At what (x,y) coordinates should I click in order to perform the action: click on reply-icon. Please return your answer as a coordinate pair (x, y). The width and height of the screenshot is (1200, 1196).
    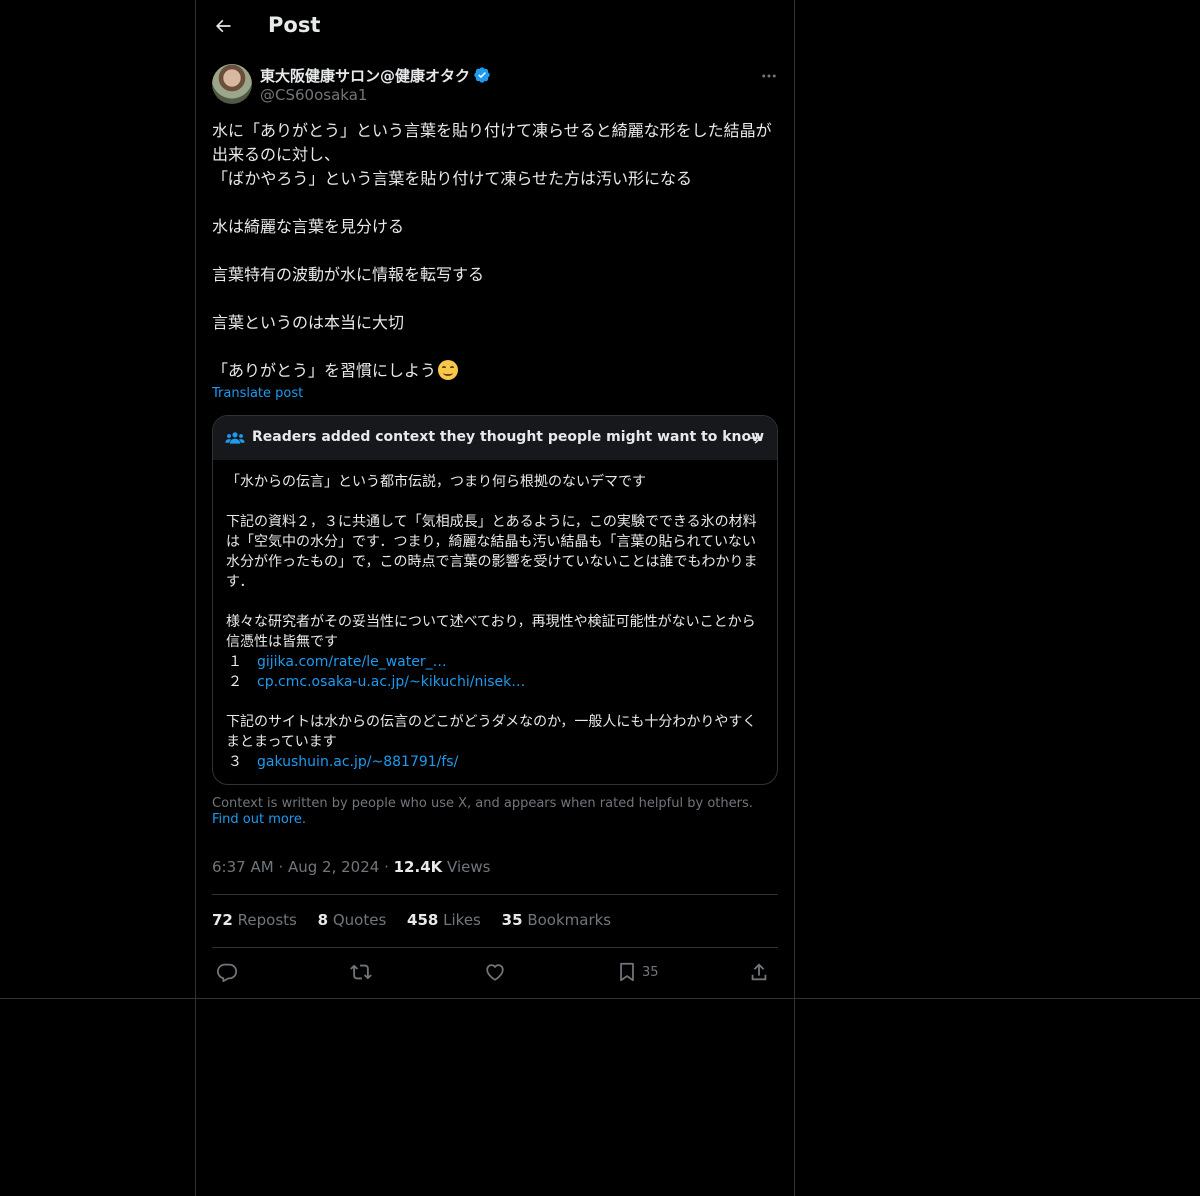
    Looking at the image, I should click on (227, 973).